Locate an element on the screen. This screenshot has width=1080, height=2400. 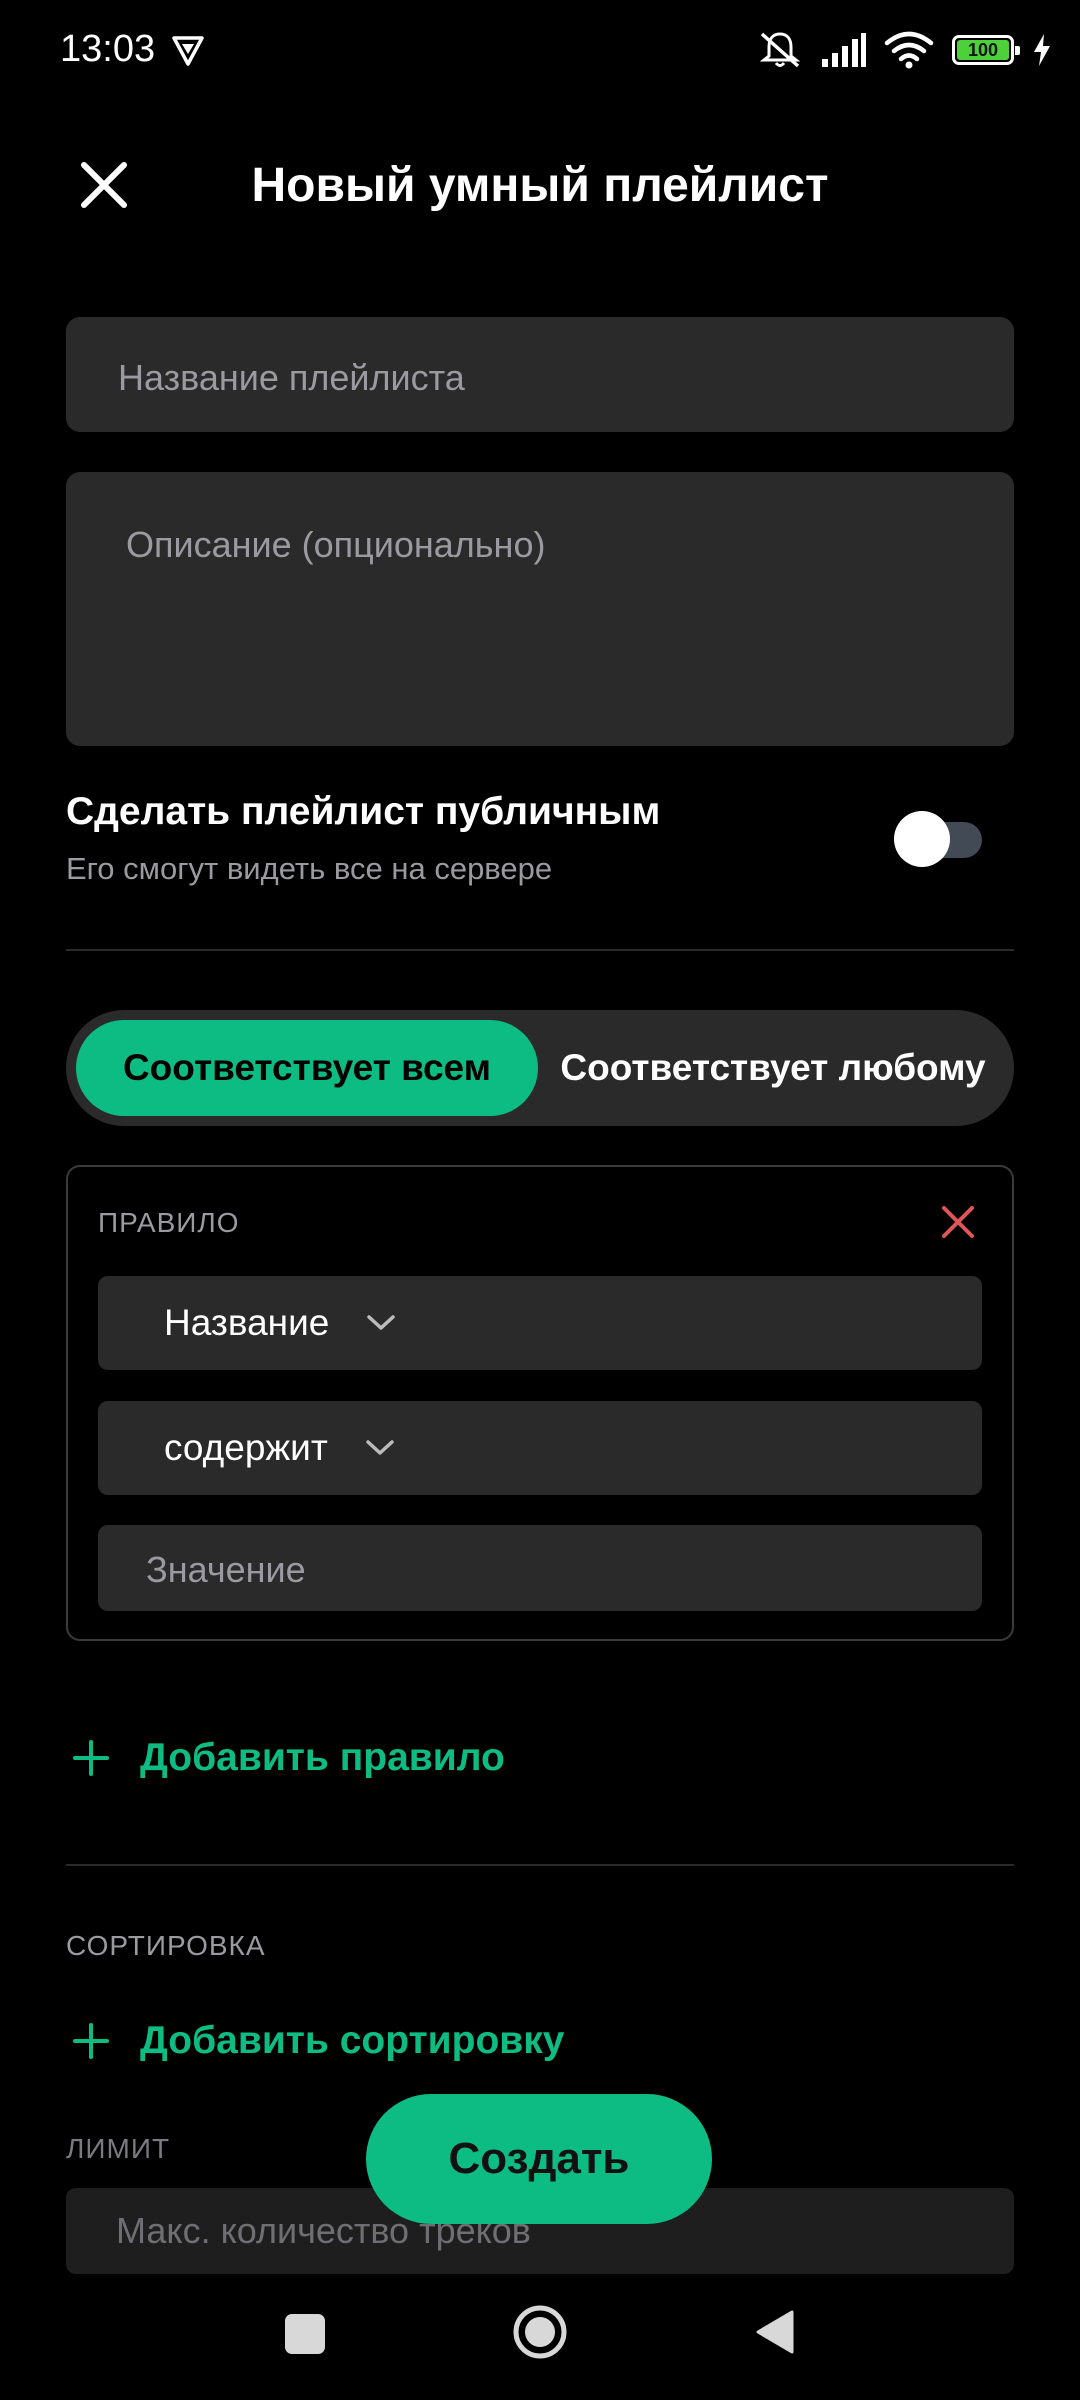
public-toggle-description: Его смогут видеть все на сервере is located at coordinates (309, 868).